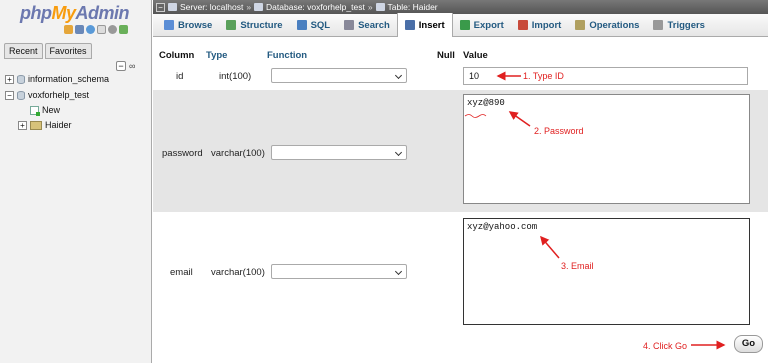 This screenshot has height=363, width=768. Describe the element at coordinates (112, 29) in the screenshot. I see `settings-icon` at that location.